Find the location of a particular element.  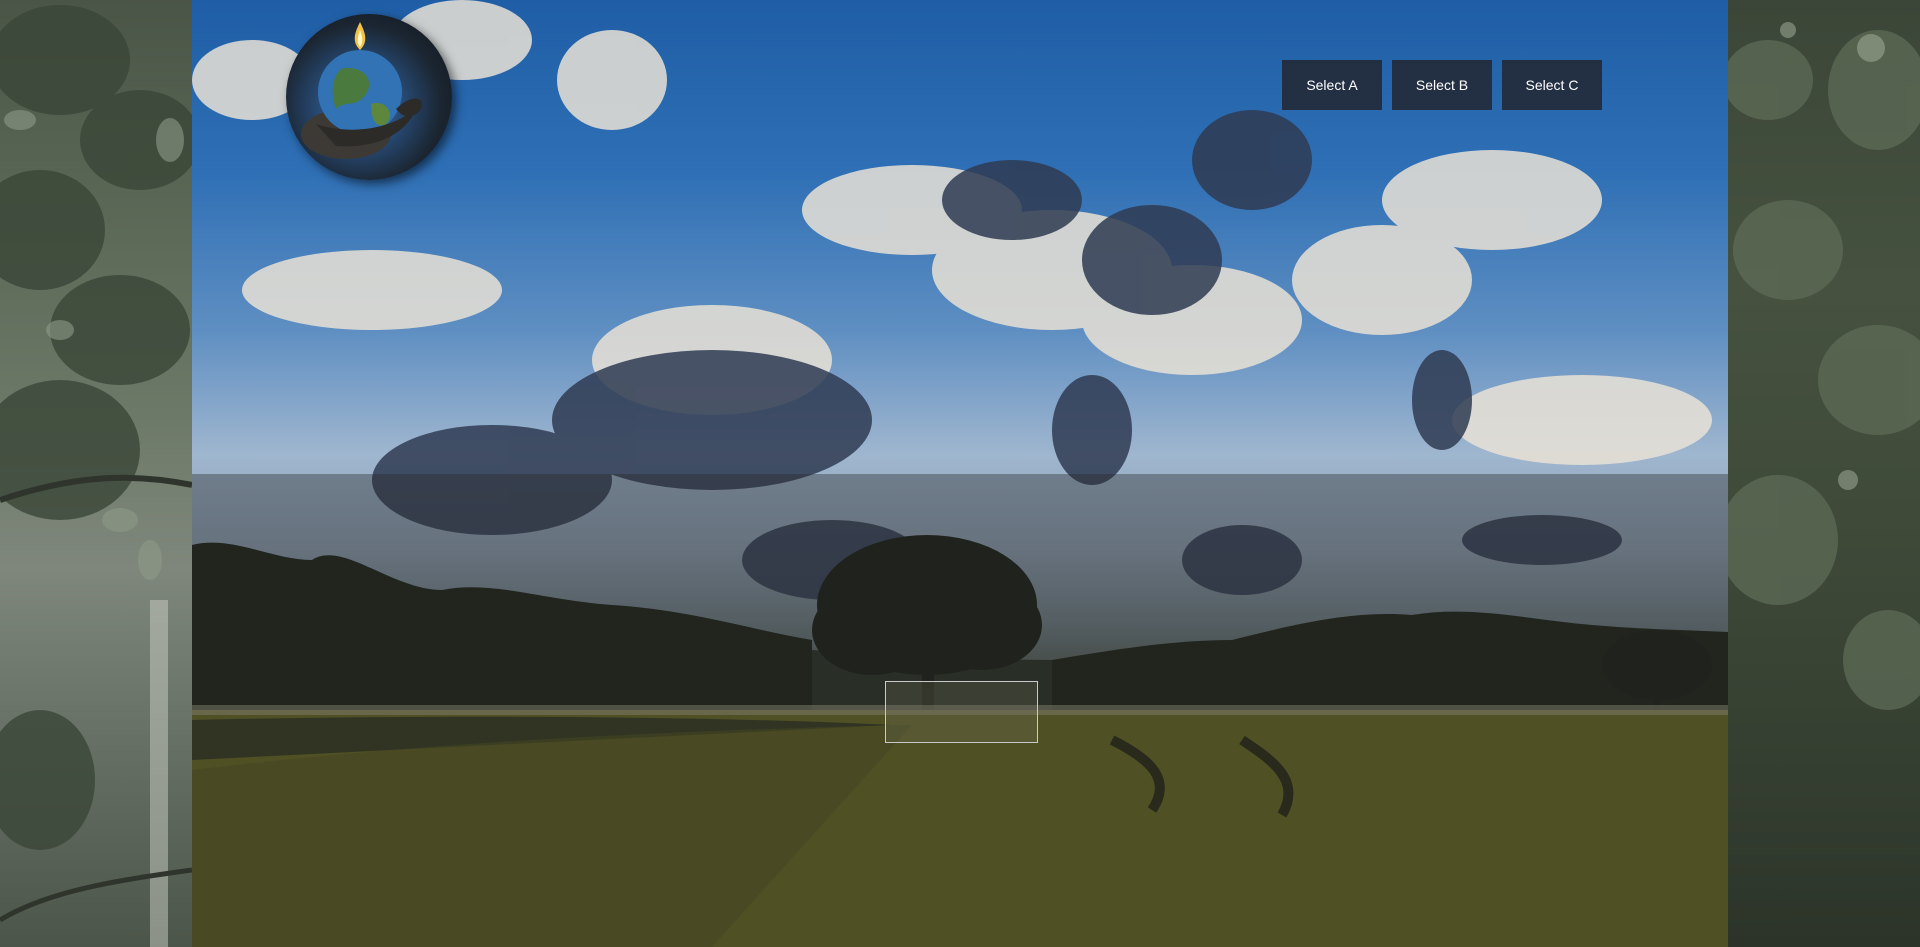

logo-art is located at coordinates (361, 90).